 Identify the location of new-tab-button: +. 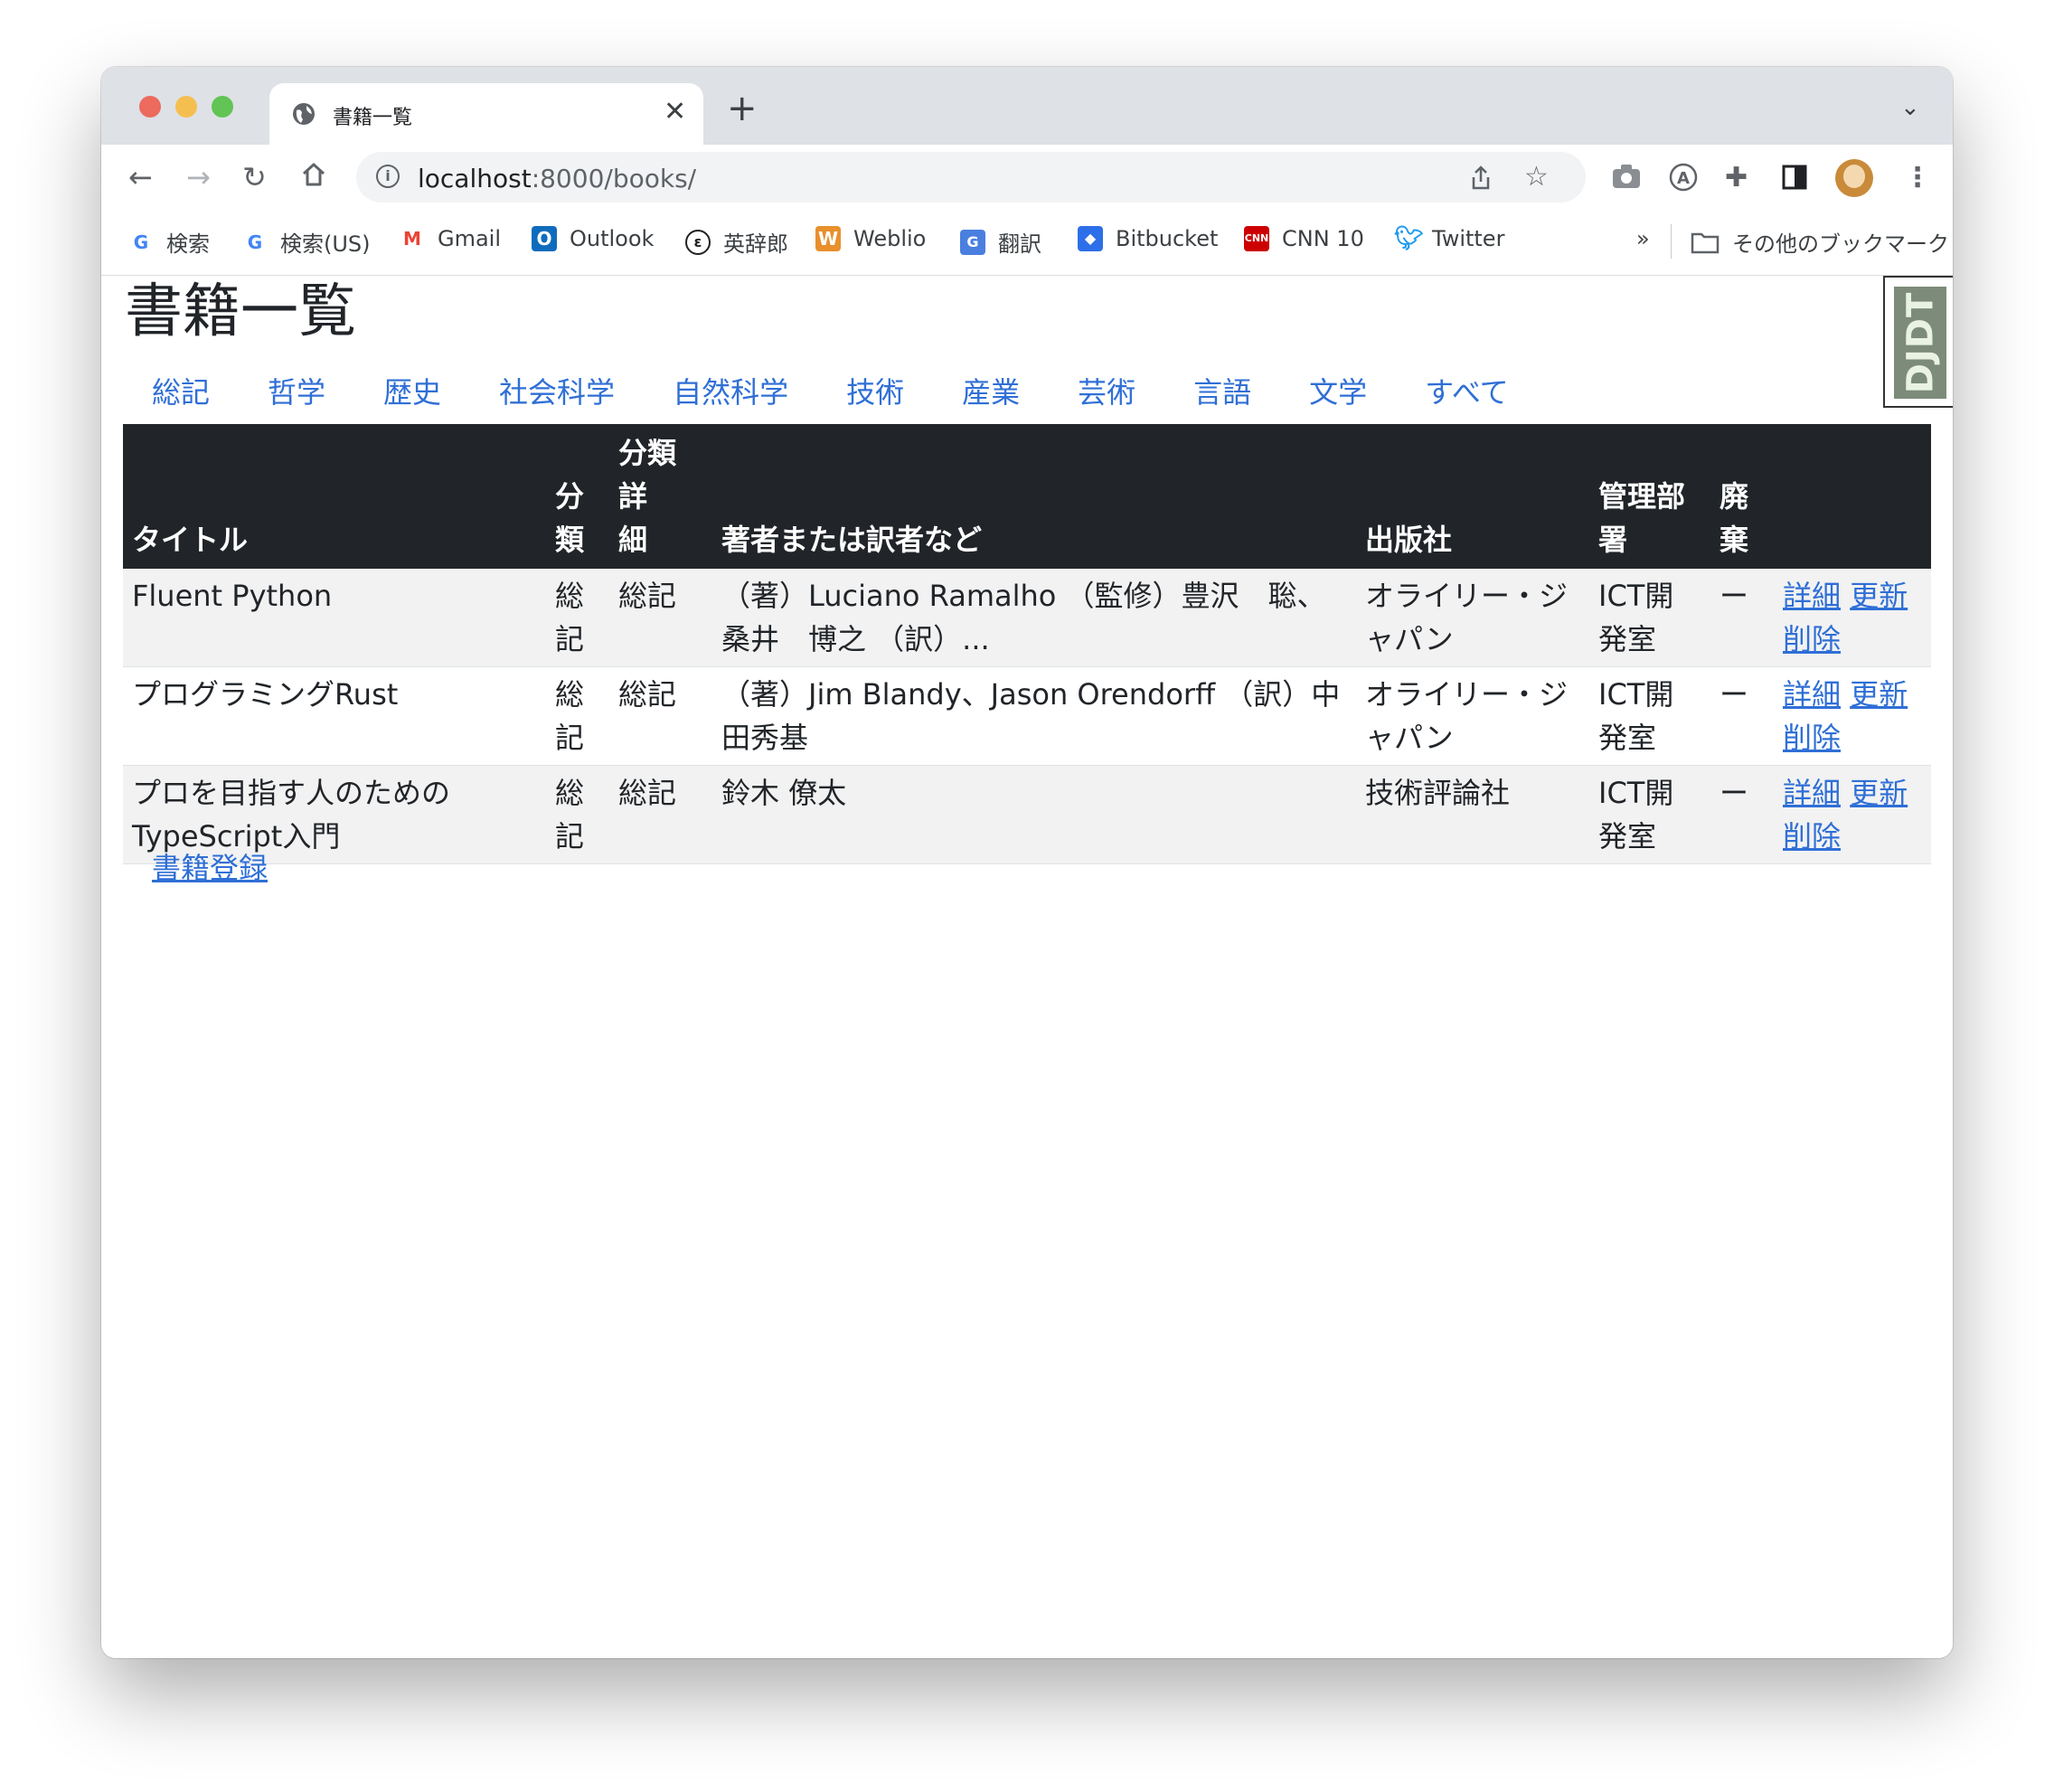
(742, 109).